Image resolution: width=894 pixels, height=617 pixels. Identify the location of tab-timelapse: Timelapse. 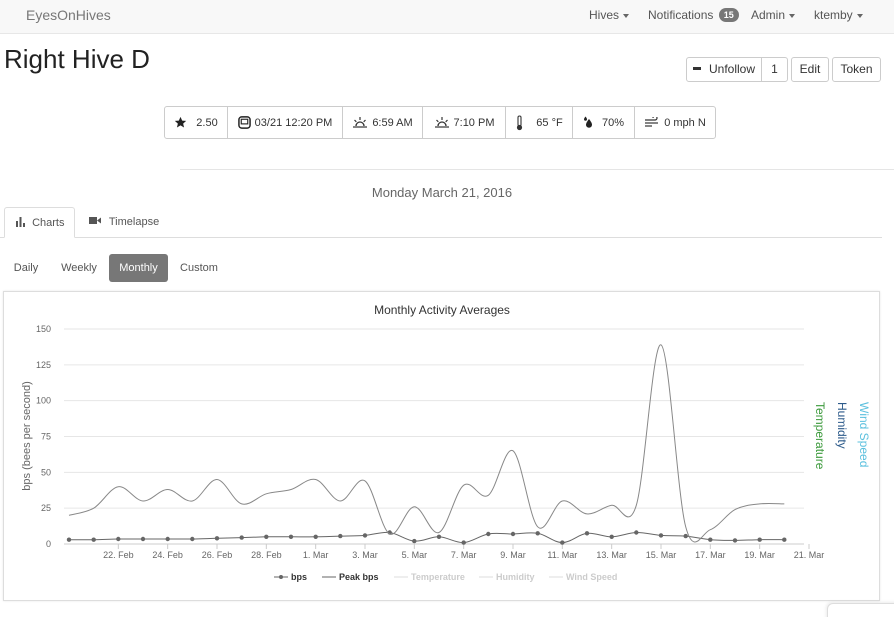
(124, 222).